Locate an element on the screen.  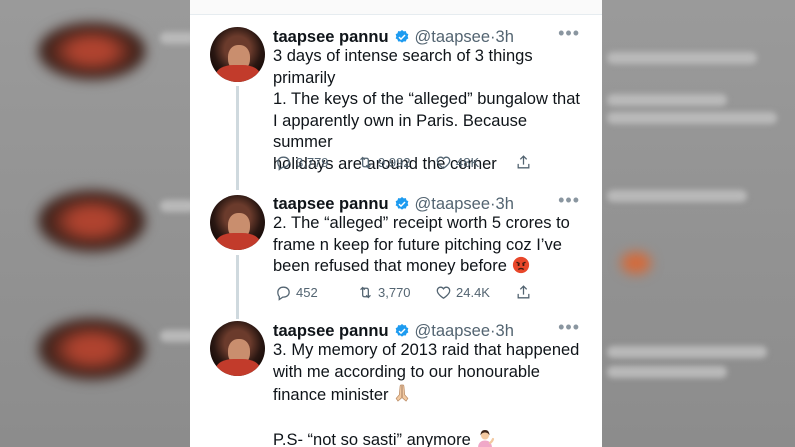
like-button: 24.4K is located at coordinates (475, 292).